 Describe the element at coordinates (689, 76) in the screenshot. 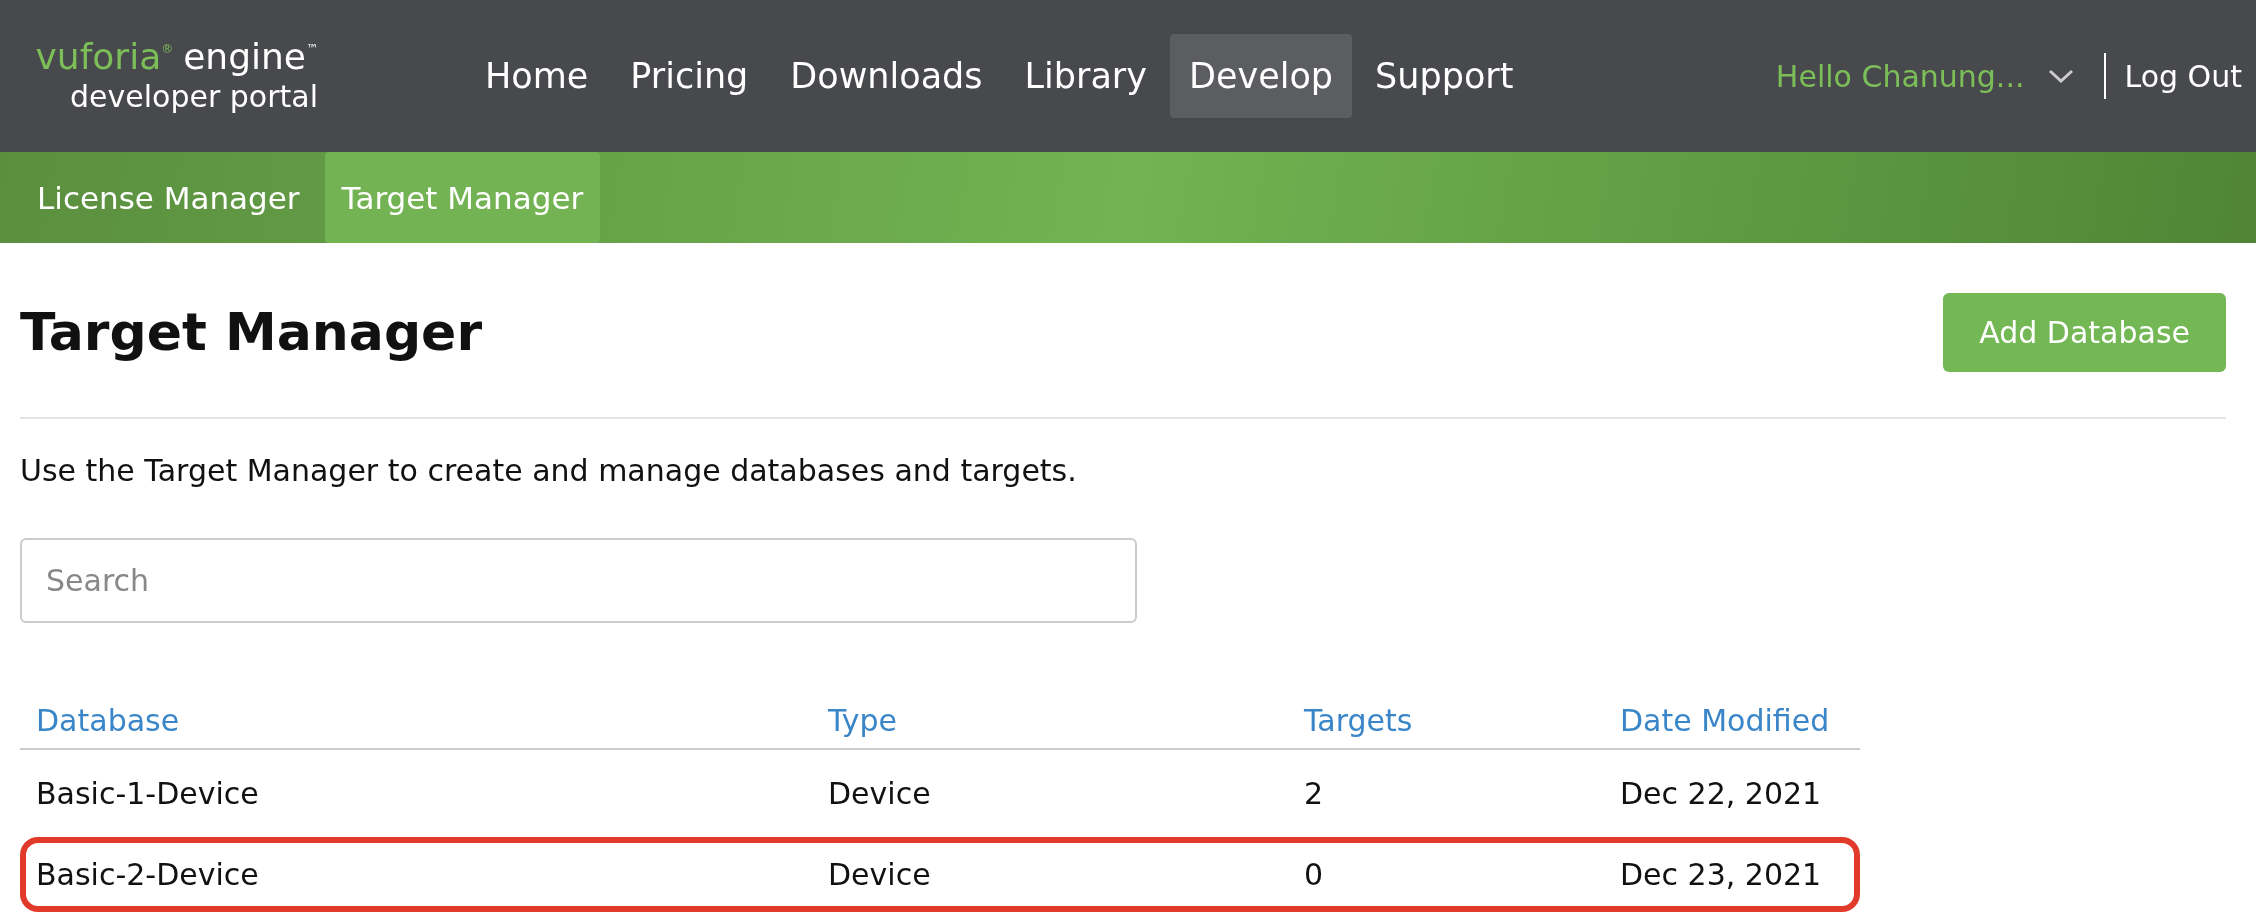

I see `nav-link: Pricing` at that location.